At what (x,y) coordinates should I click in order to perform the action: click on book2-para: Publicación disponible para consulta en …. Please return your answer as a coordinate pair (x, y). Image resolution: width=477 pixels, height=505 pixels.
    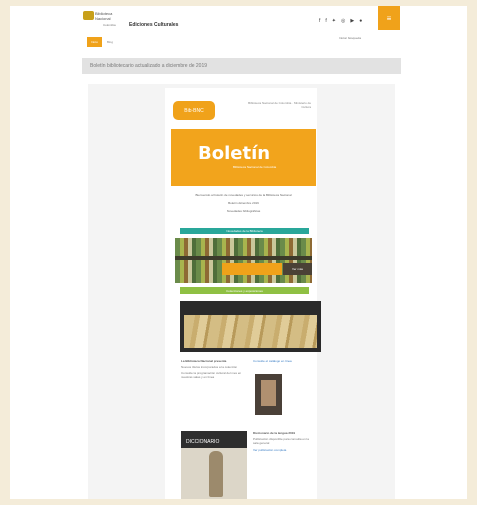
    Looking at the image, I should click on (281, 441).